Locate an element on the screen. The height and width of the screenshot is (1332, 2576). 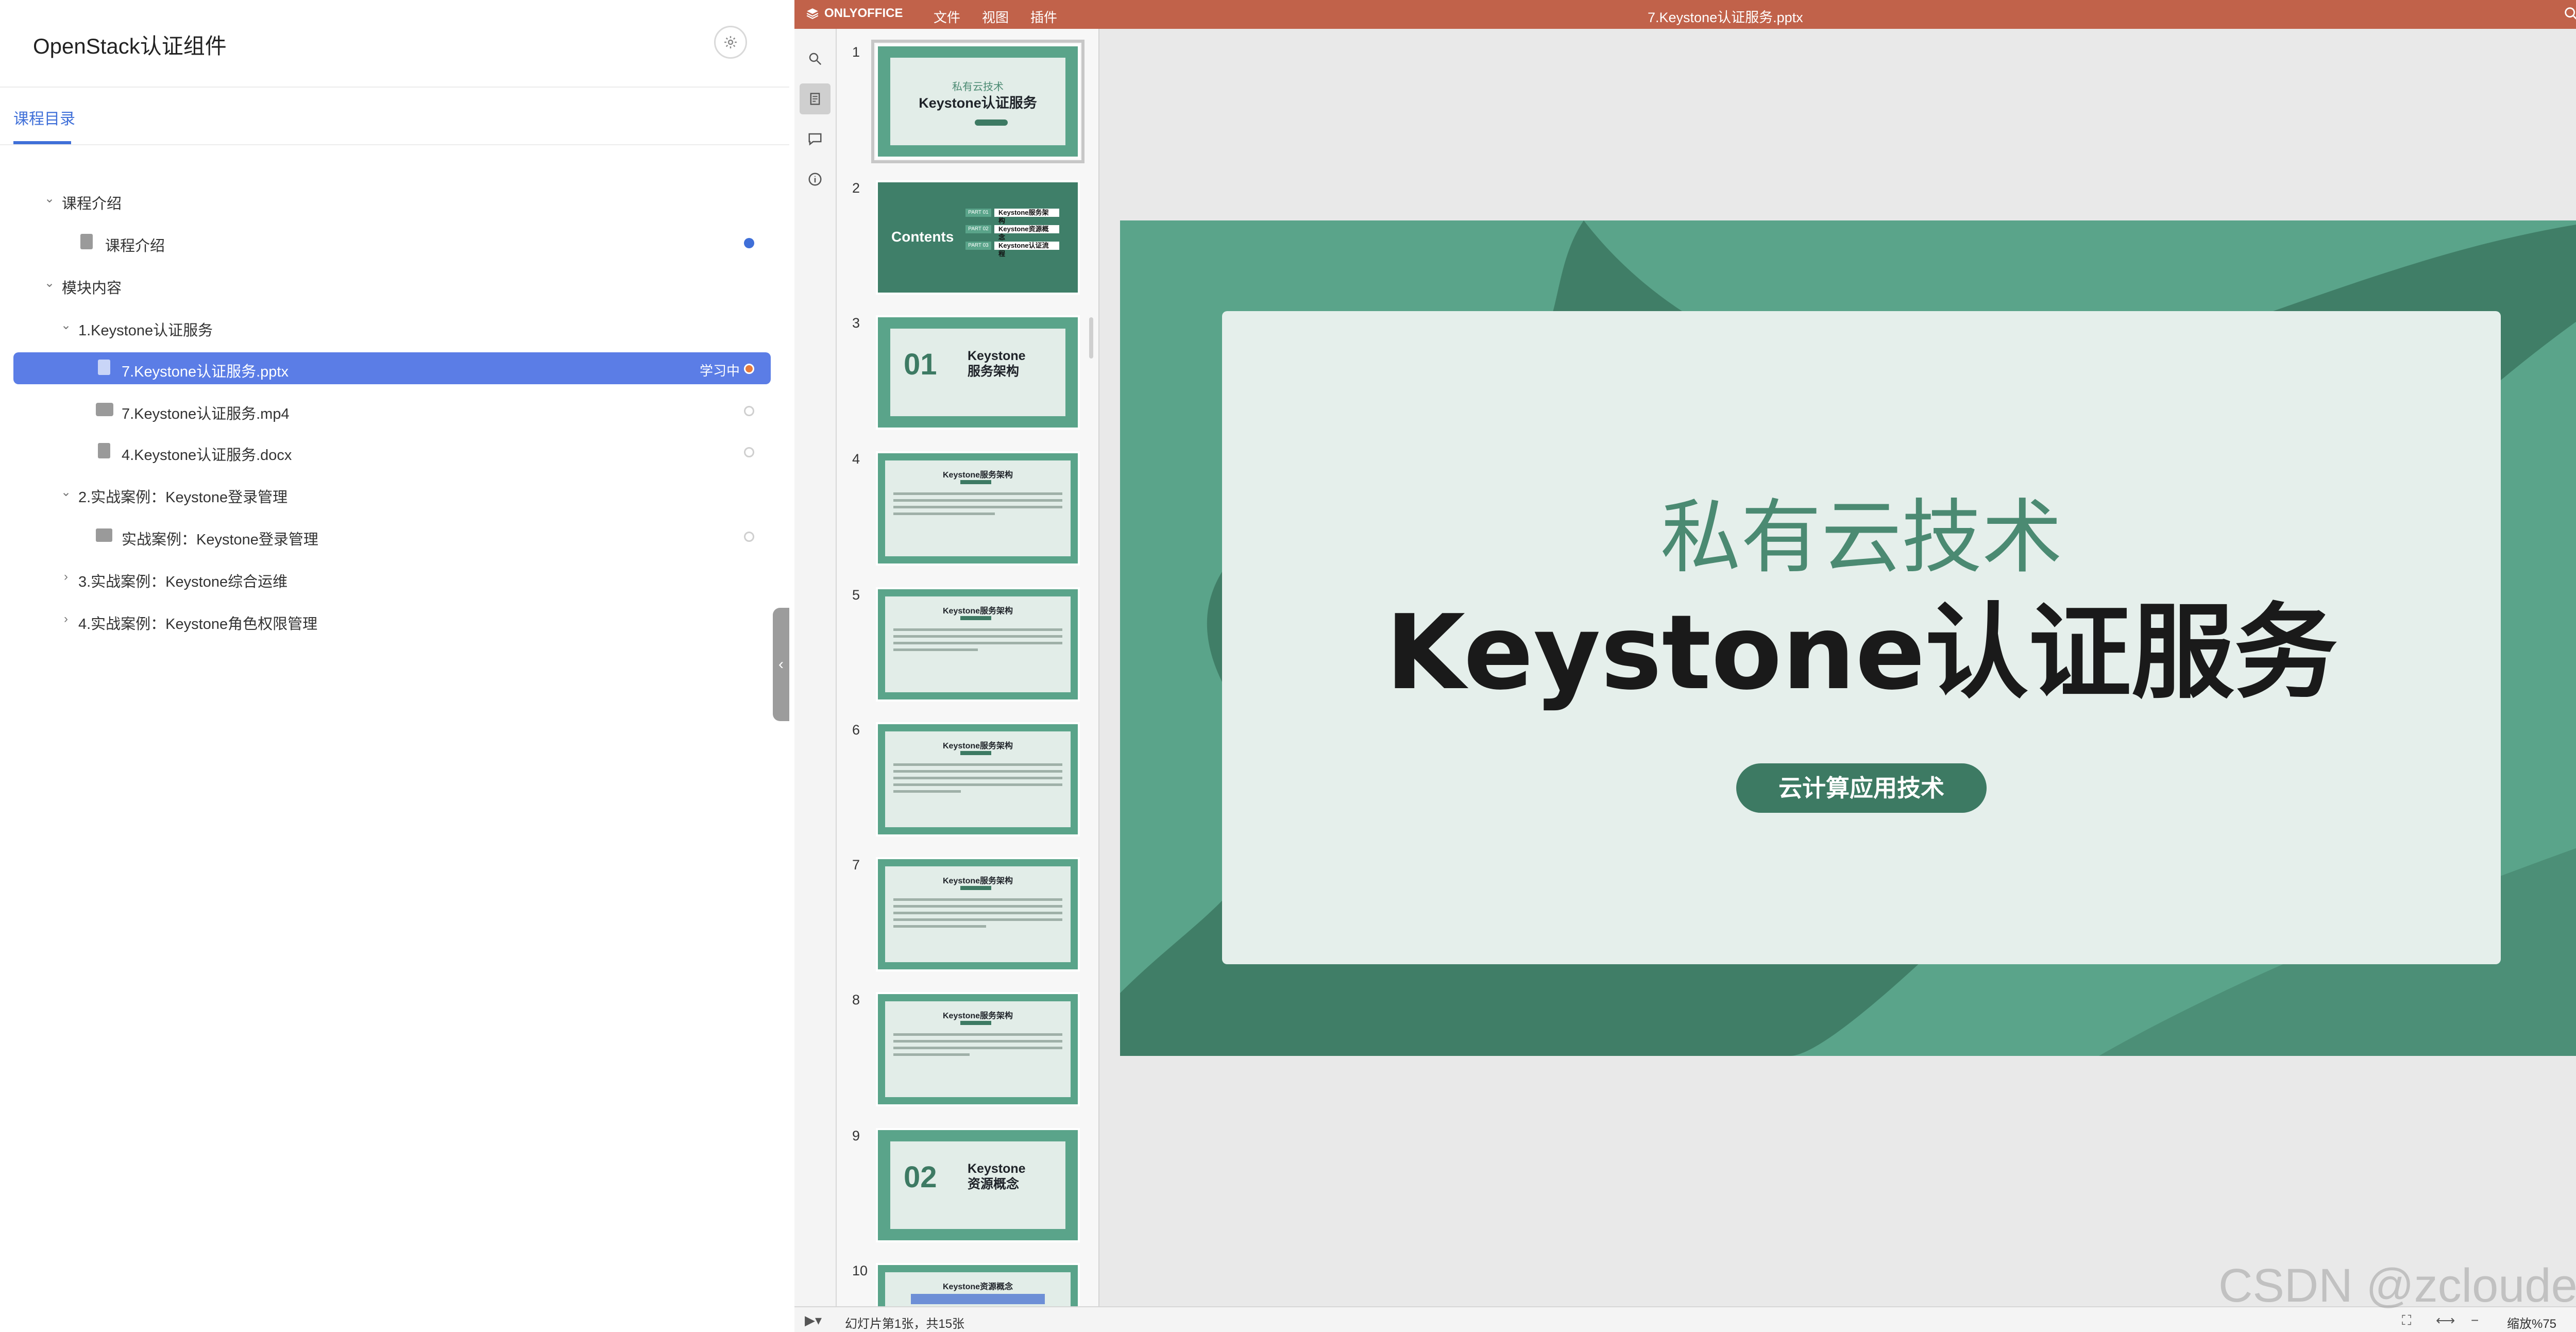
course-header: OpenStack认证组件 is located at coordinates (395, 44).